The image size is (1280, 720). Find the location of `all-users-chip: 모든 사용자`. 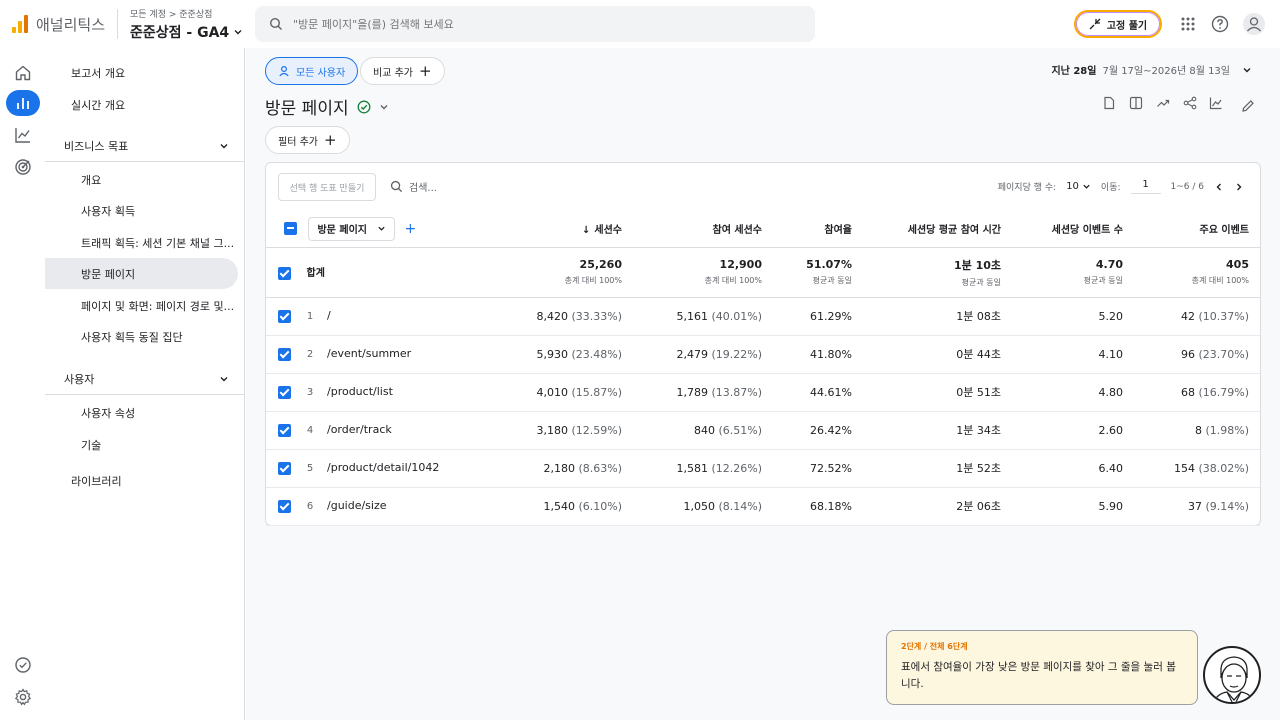

all-users-chip: 모든 사용자 is located at coordinates (312, 71).